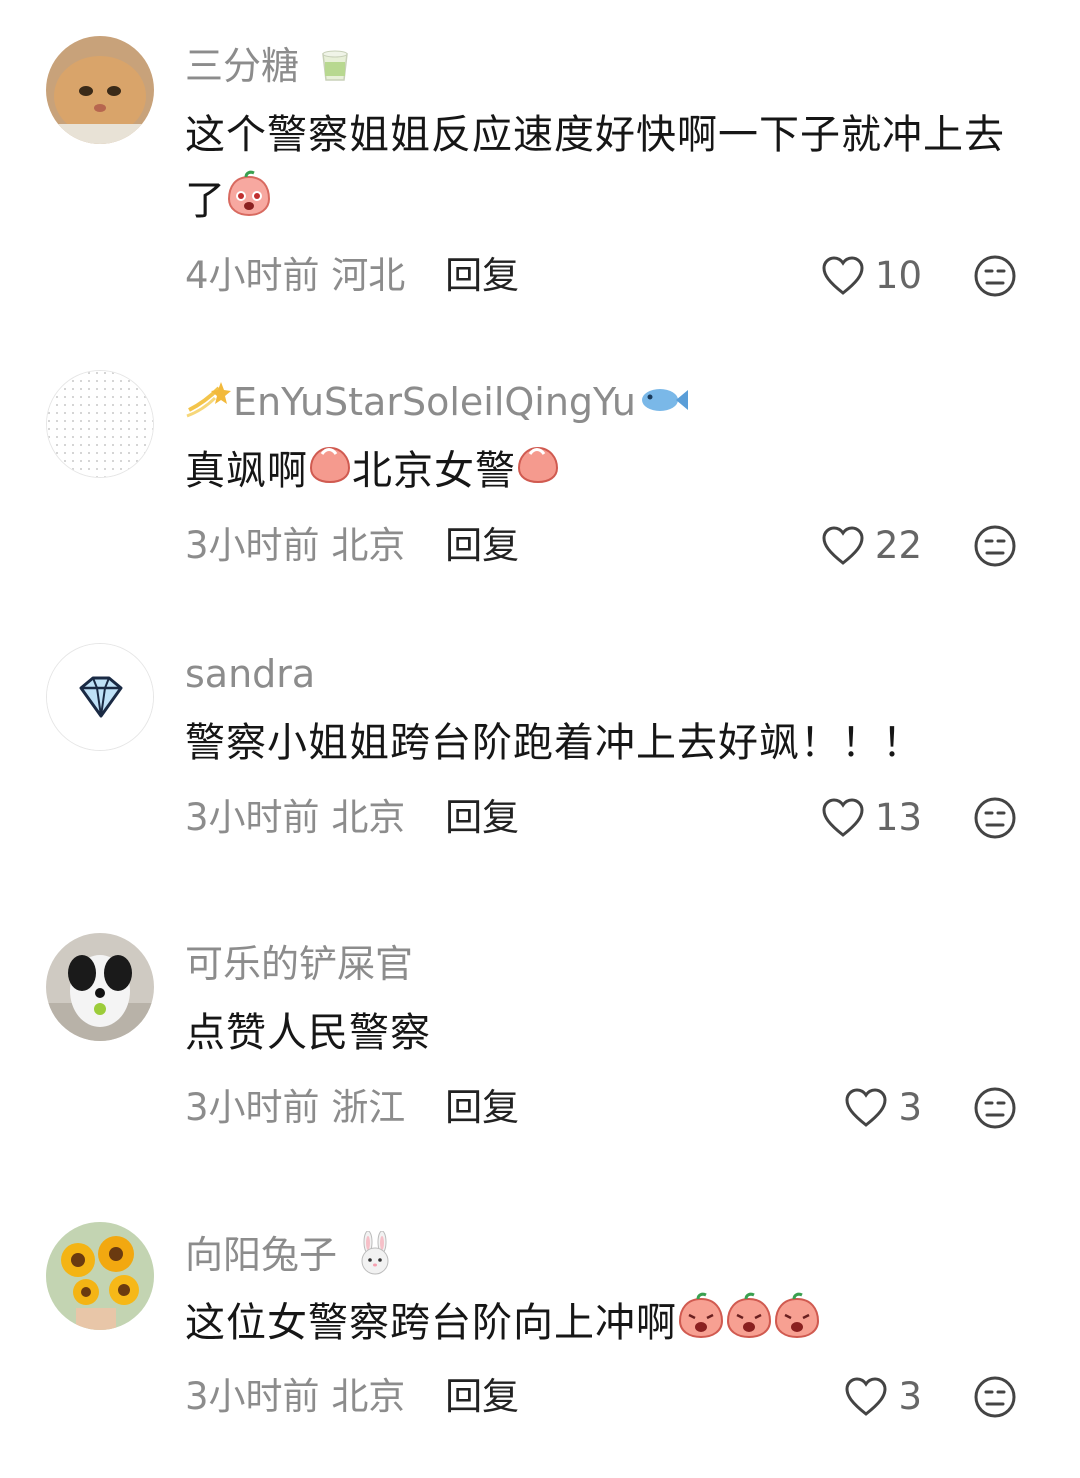  What do you see at coordinates (352, 275) in the screenshot?
I see `comment-meta: 4小时前 河北 回复` at bounding box center [352, 275].